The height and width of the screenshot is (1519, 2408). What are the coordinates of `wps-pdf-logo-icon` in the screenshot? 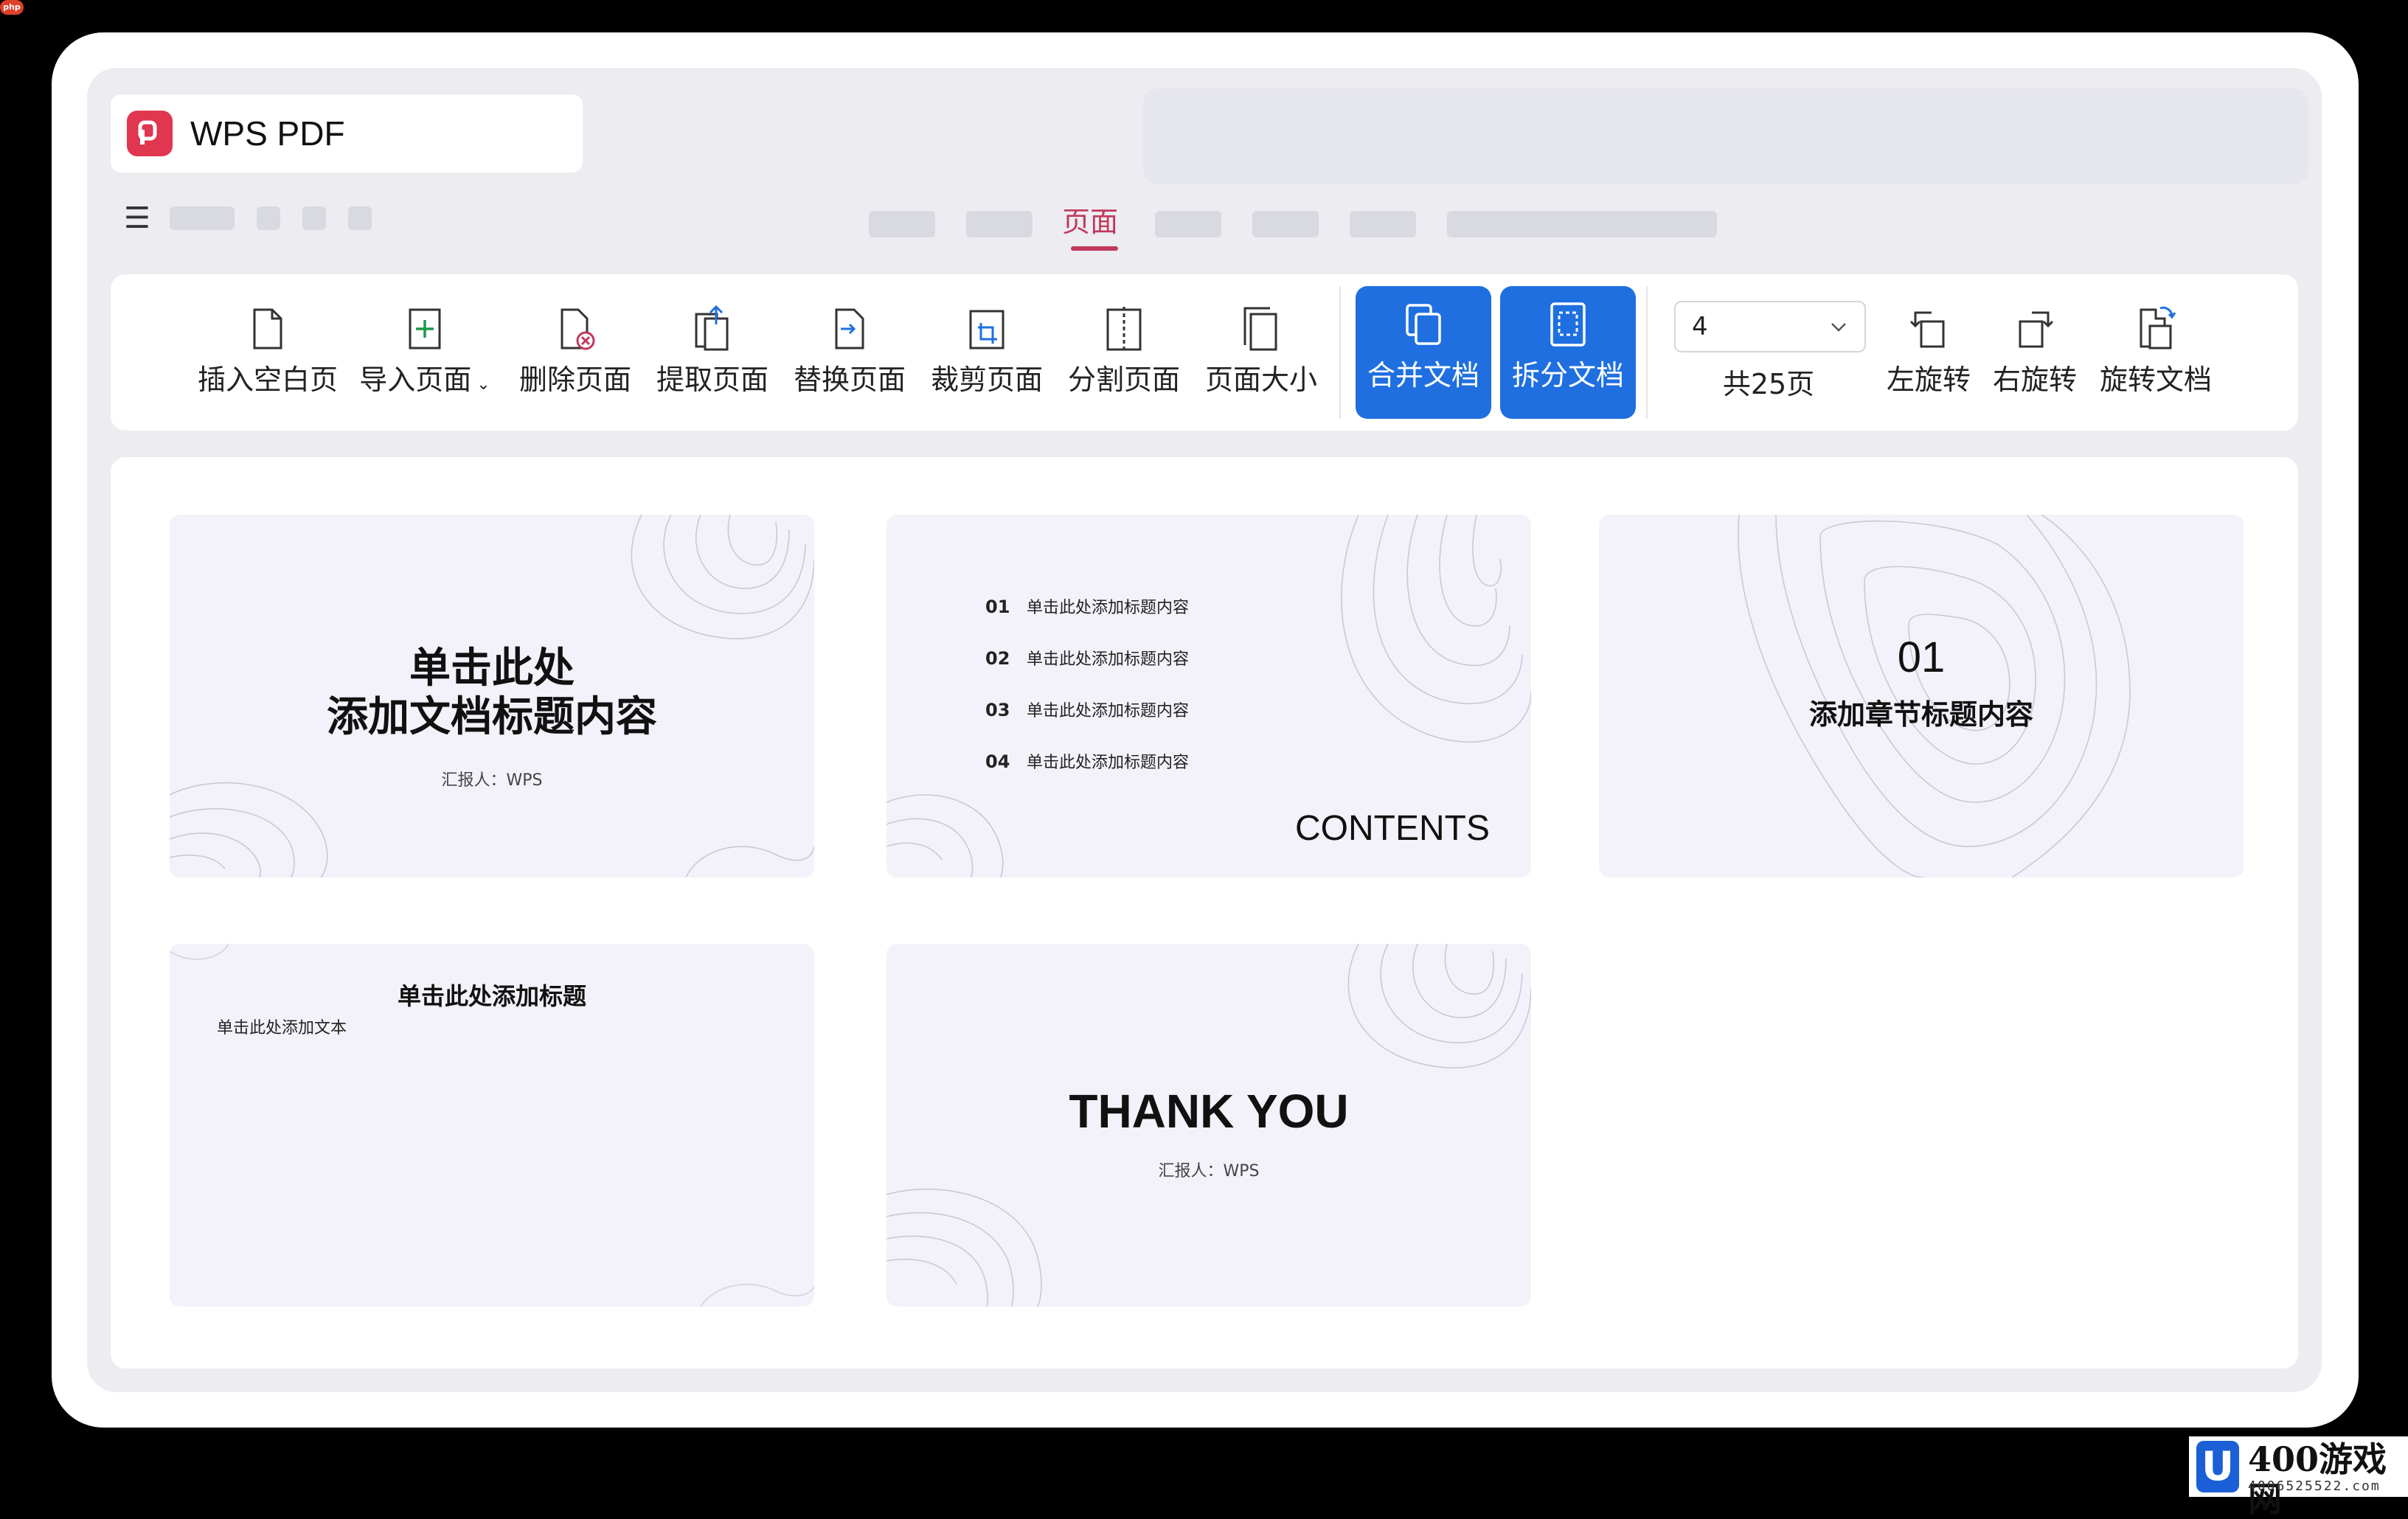 It's located at (150, 133).